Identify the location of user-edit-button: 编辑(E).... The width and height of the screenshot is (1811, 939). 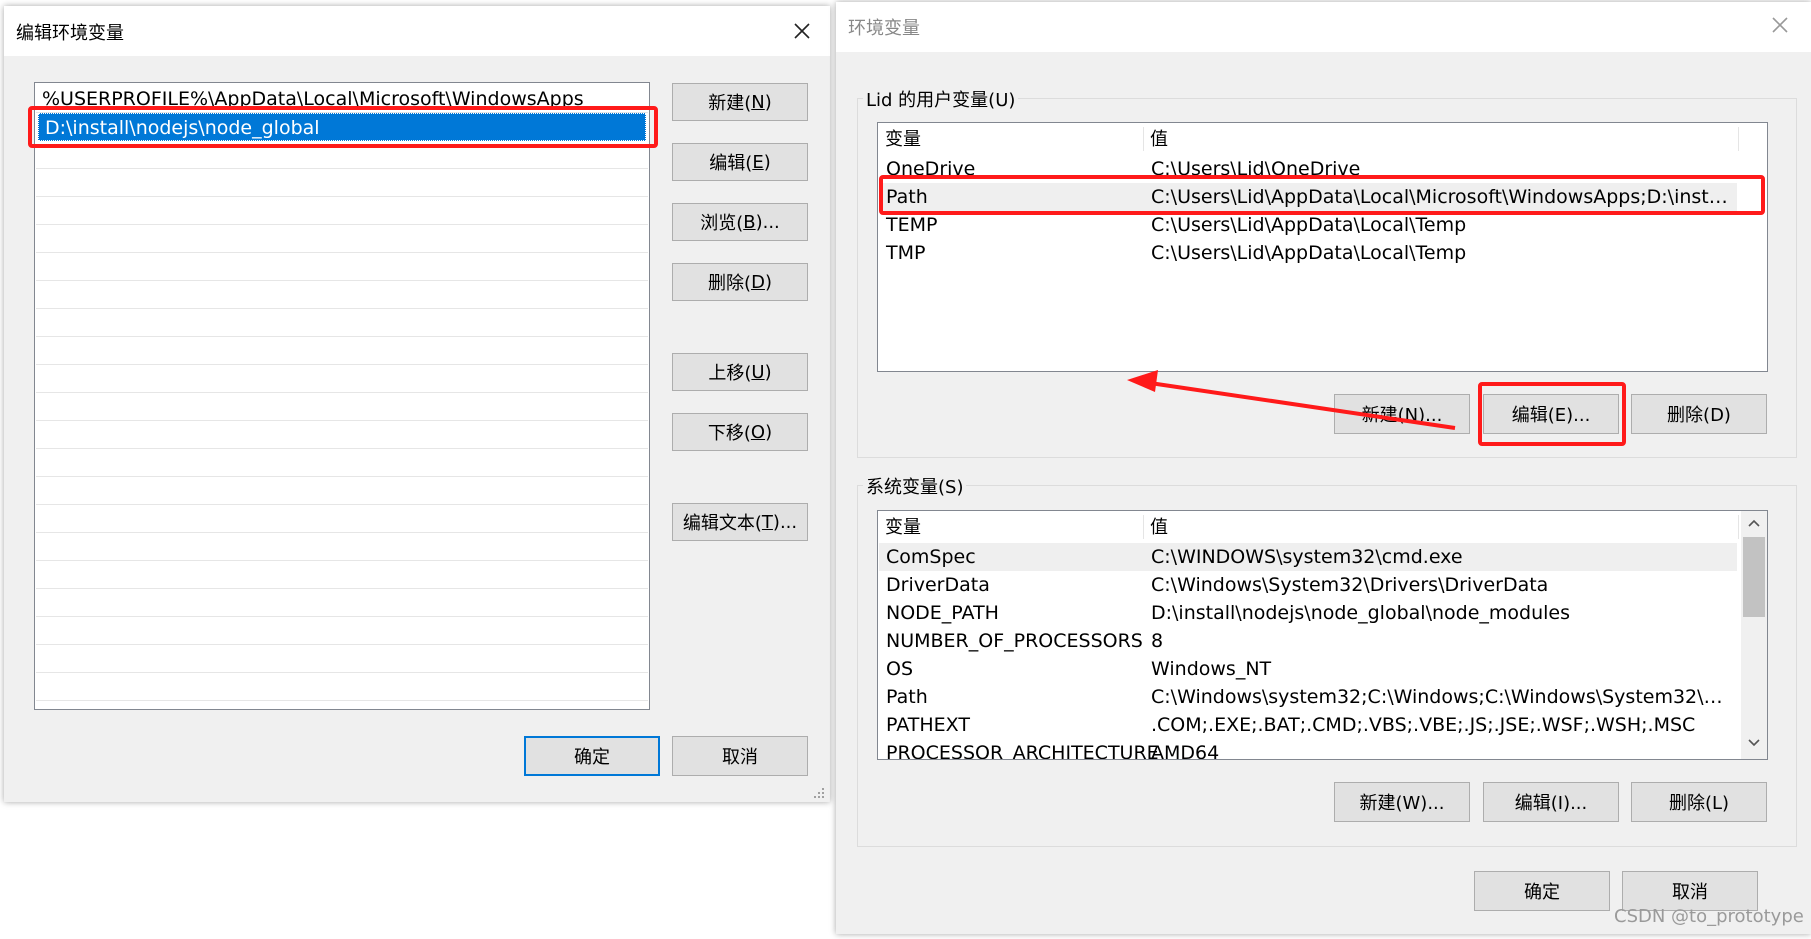
(1551, 414).